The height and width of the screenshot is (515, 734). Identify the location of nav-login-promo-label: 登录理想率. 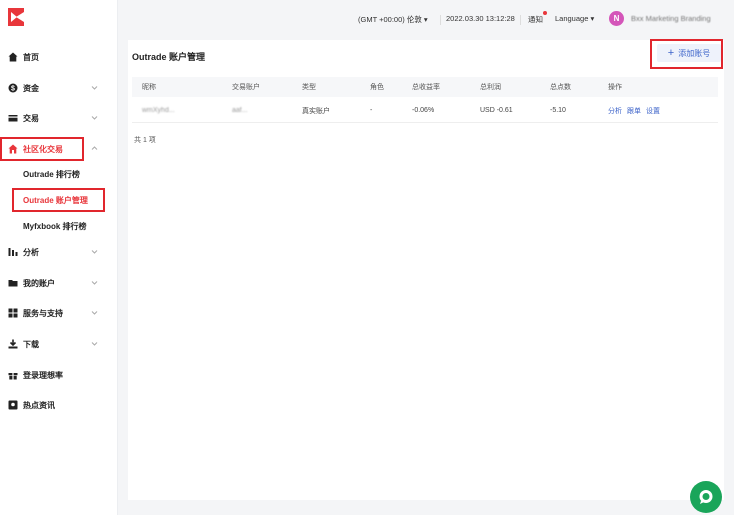
(43, 375).